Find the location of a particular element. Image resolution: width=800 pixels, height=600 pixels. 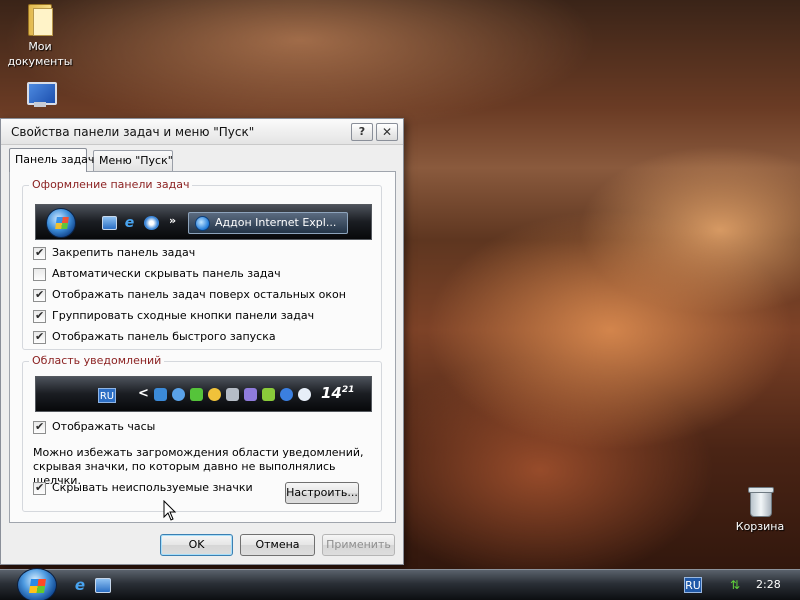

pen-icon is located at coordinates (232, 394).